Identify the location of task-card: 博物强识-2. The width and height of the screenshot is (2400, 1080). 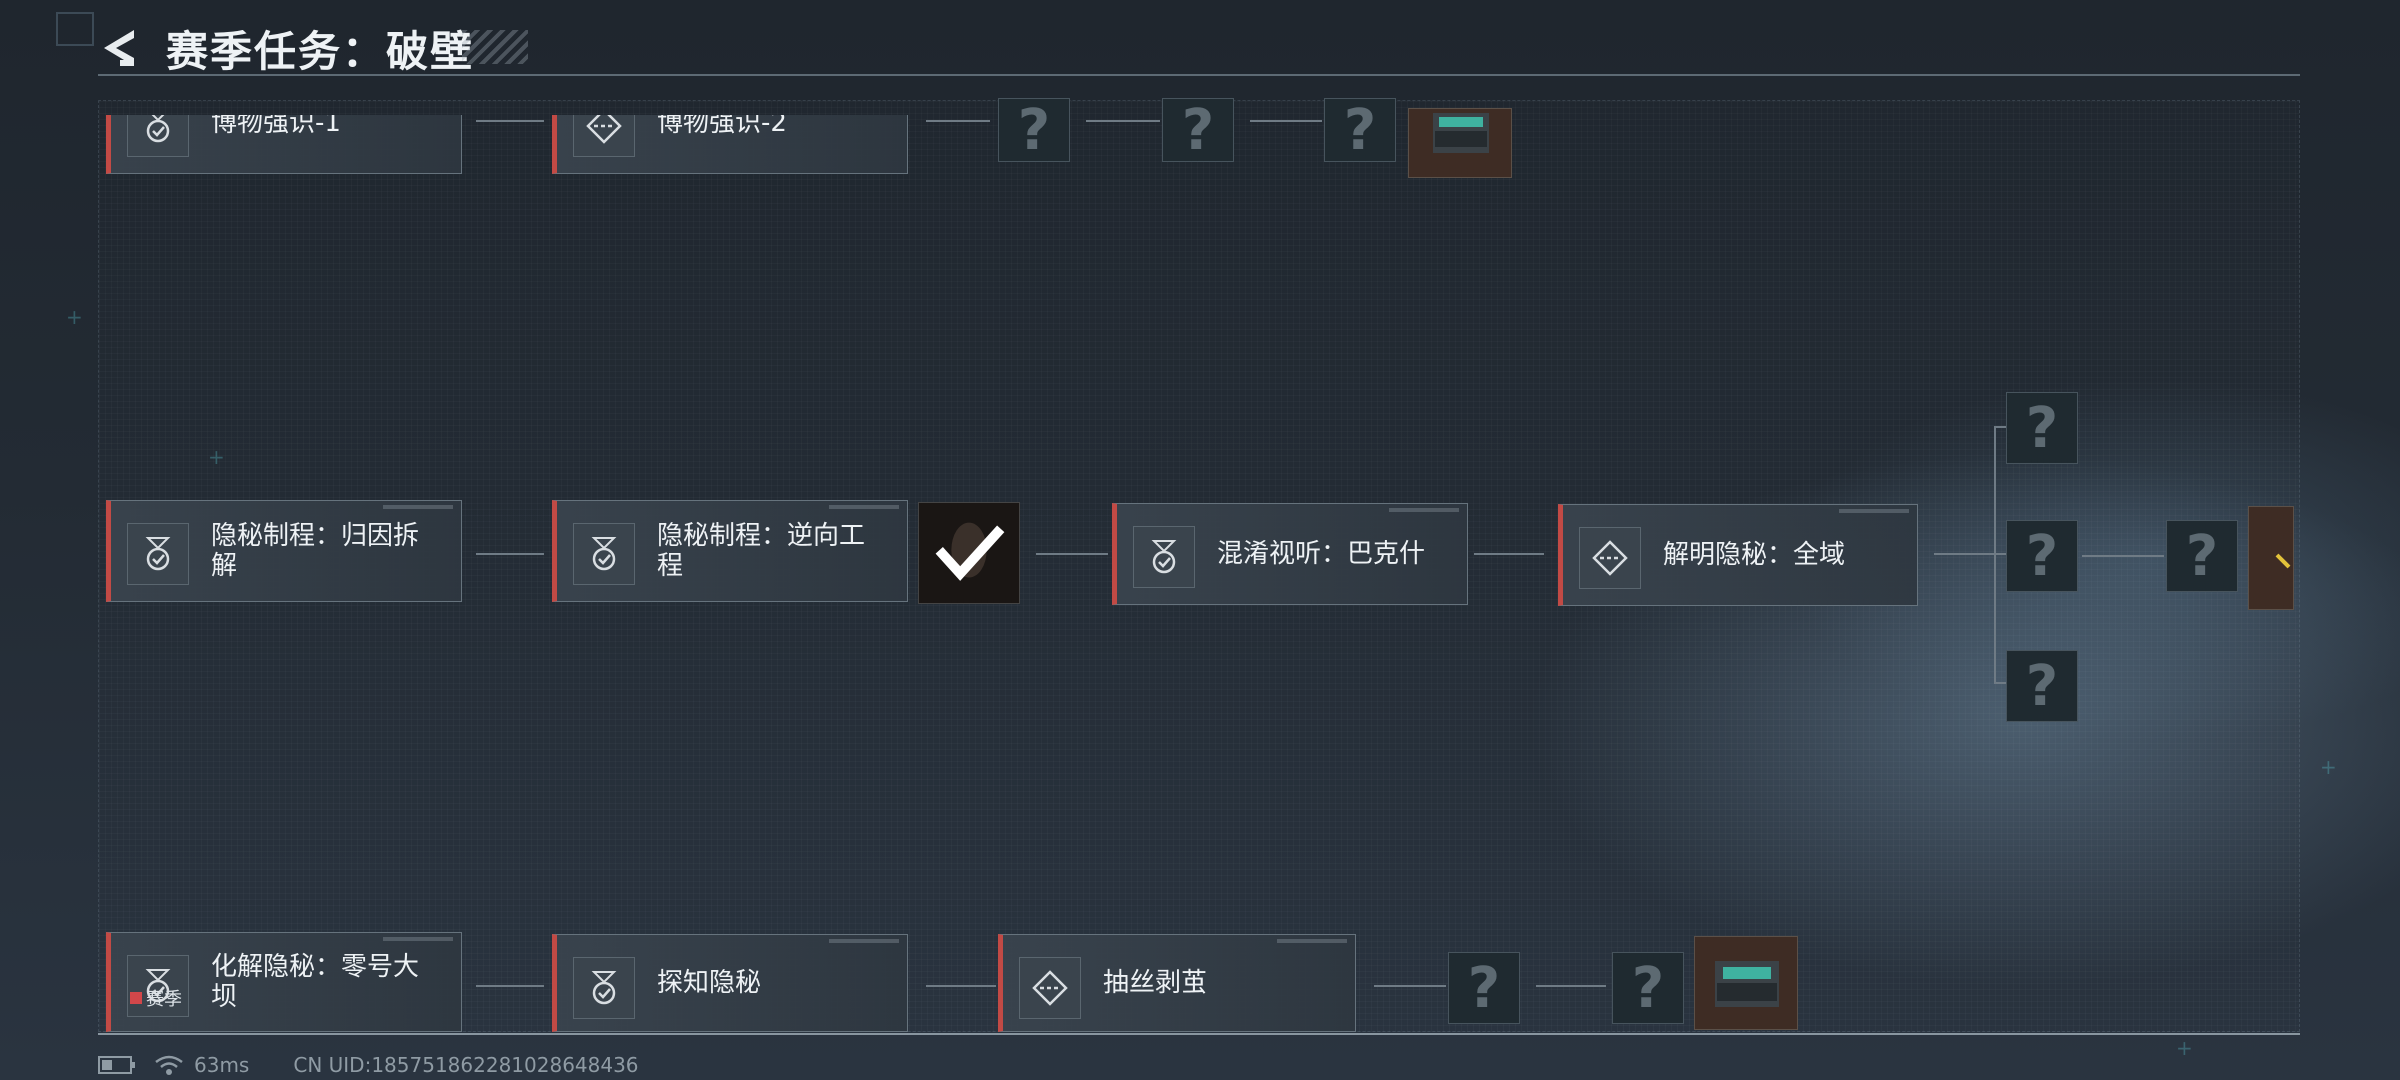
(730, 125).